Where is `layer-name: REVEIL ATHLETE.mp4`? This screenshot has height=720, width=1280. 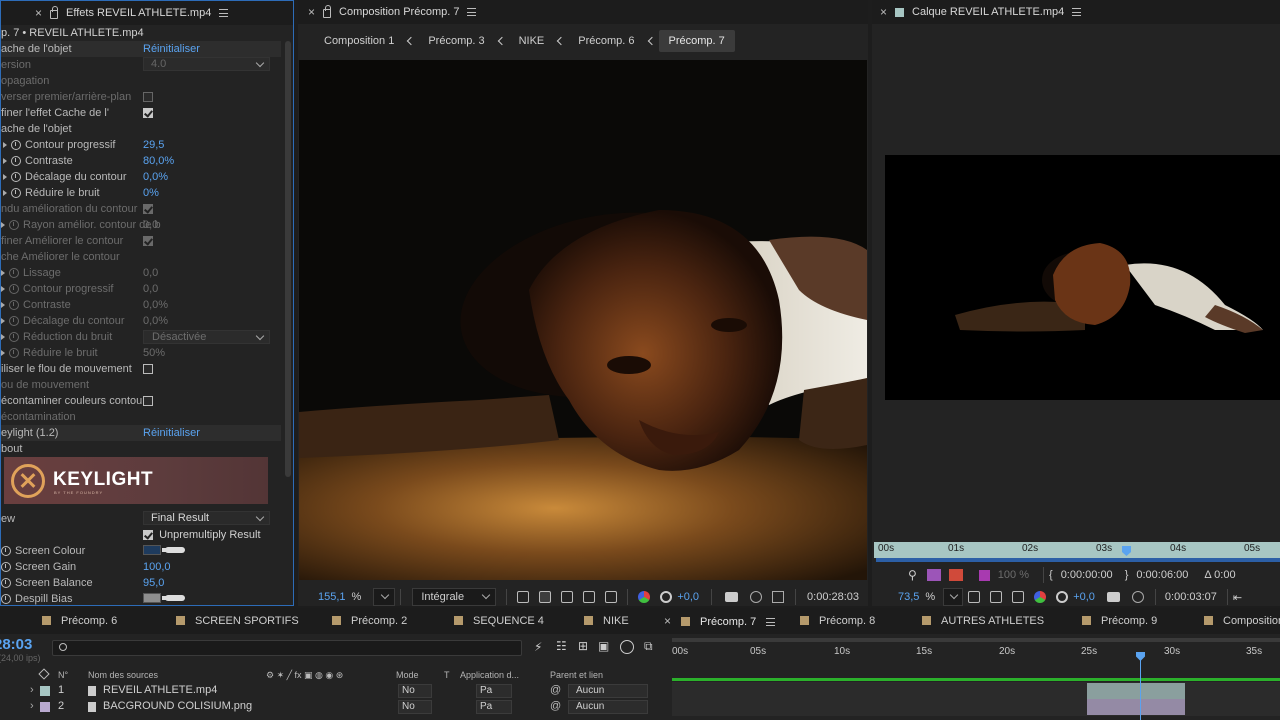
layer-name: REVEIL ATHLETE.mp4 is located at coordinates (160, 690).